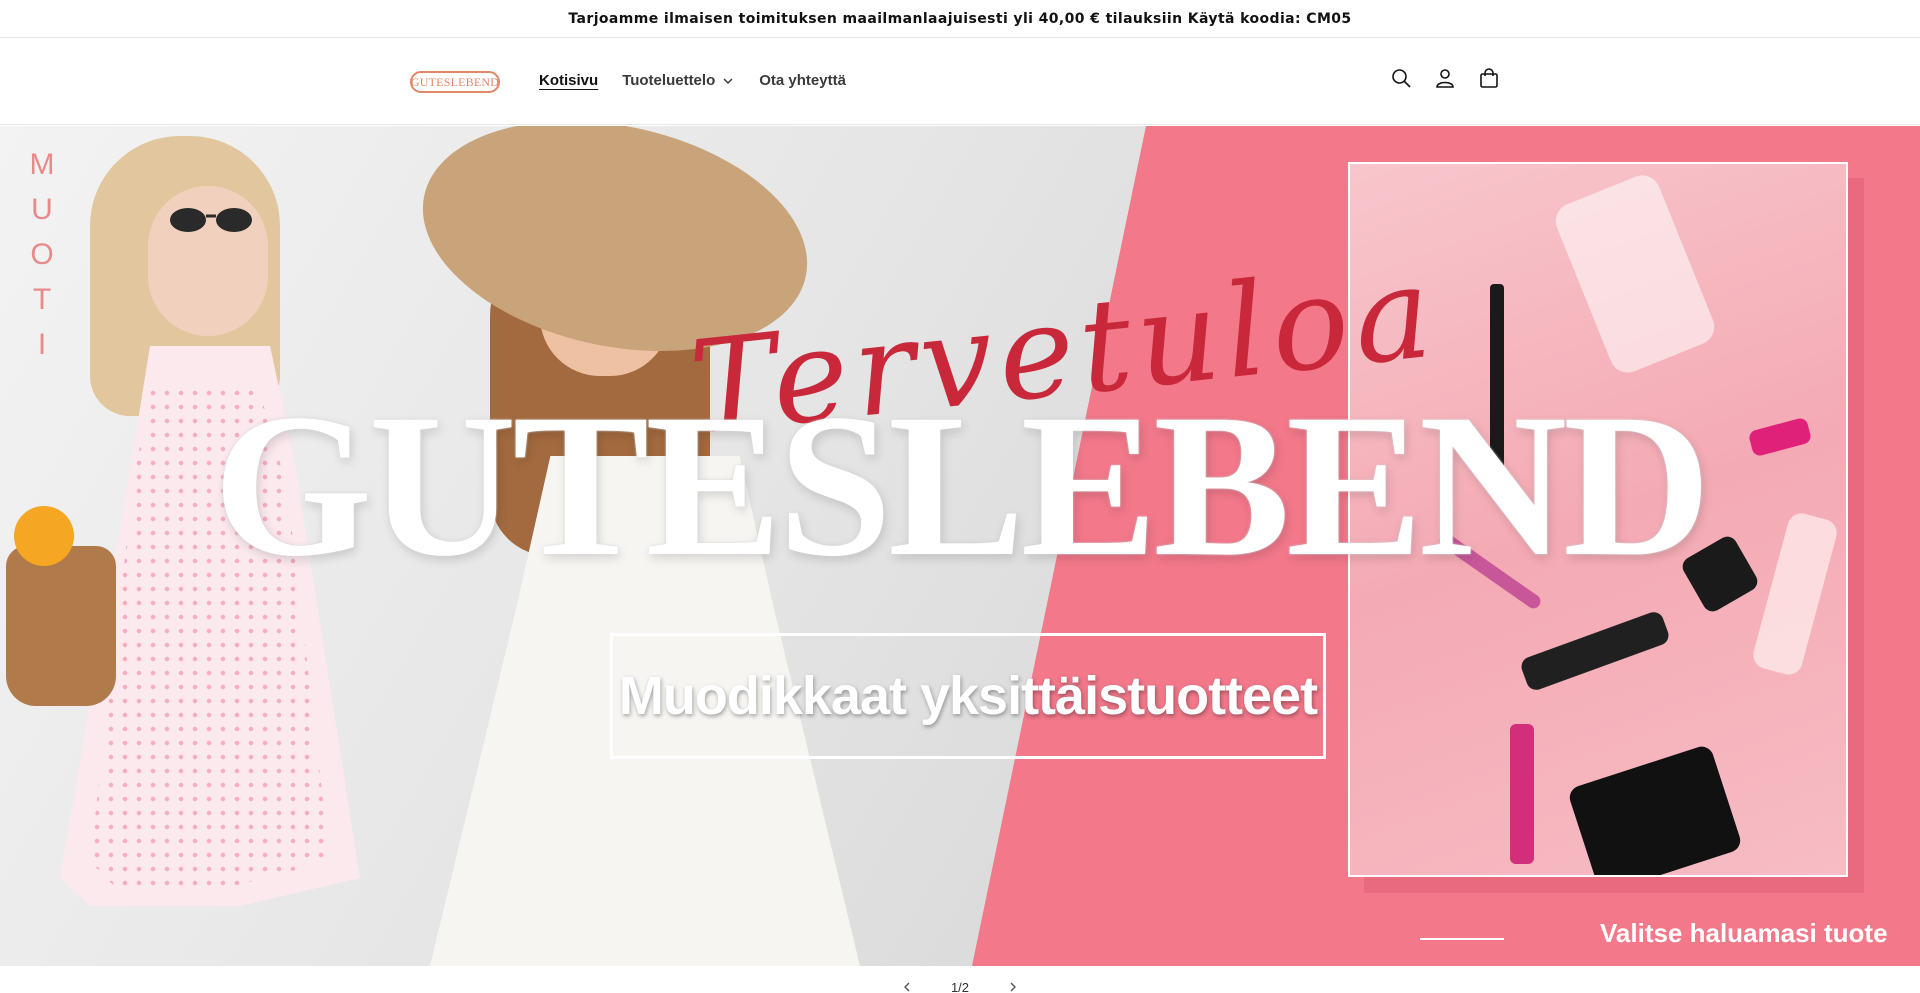 Image resolution: width=1920 pixels, height=993 pixels. I want to click on logo-text: GUTESLEBEND, so click(455, 81).